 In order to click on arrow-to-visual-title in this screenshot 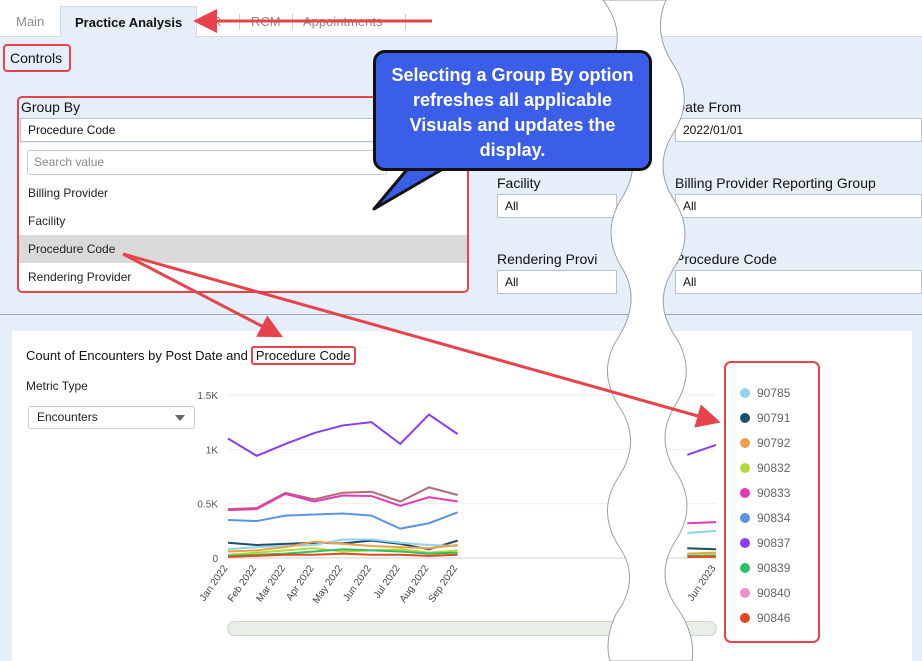, I will do `click(202, 295)`.